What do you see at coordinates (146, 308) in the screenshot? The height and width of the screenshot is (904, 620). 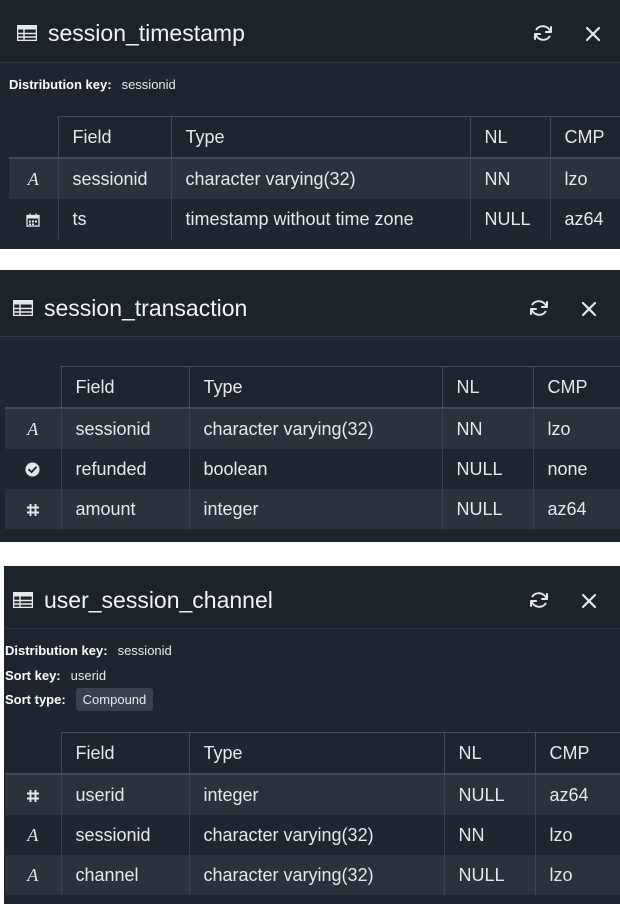 I see `panel-title: session_transaction` at bounding box center [146, 308].